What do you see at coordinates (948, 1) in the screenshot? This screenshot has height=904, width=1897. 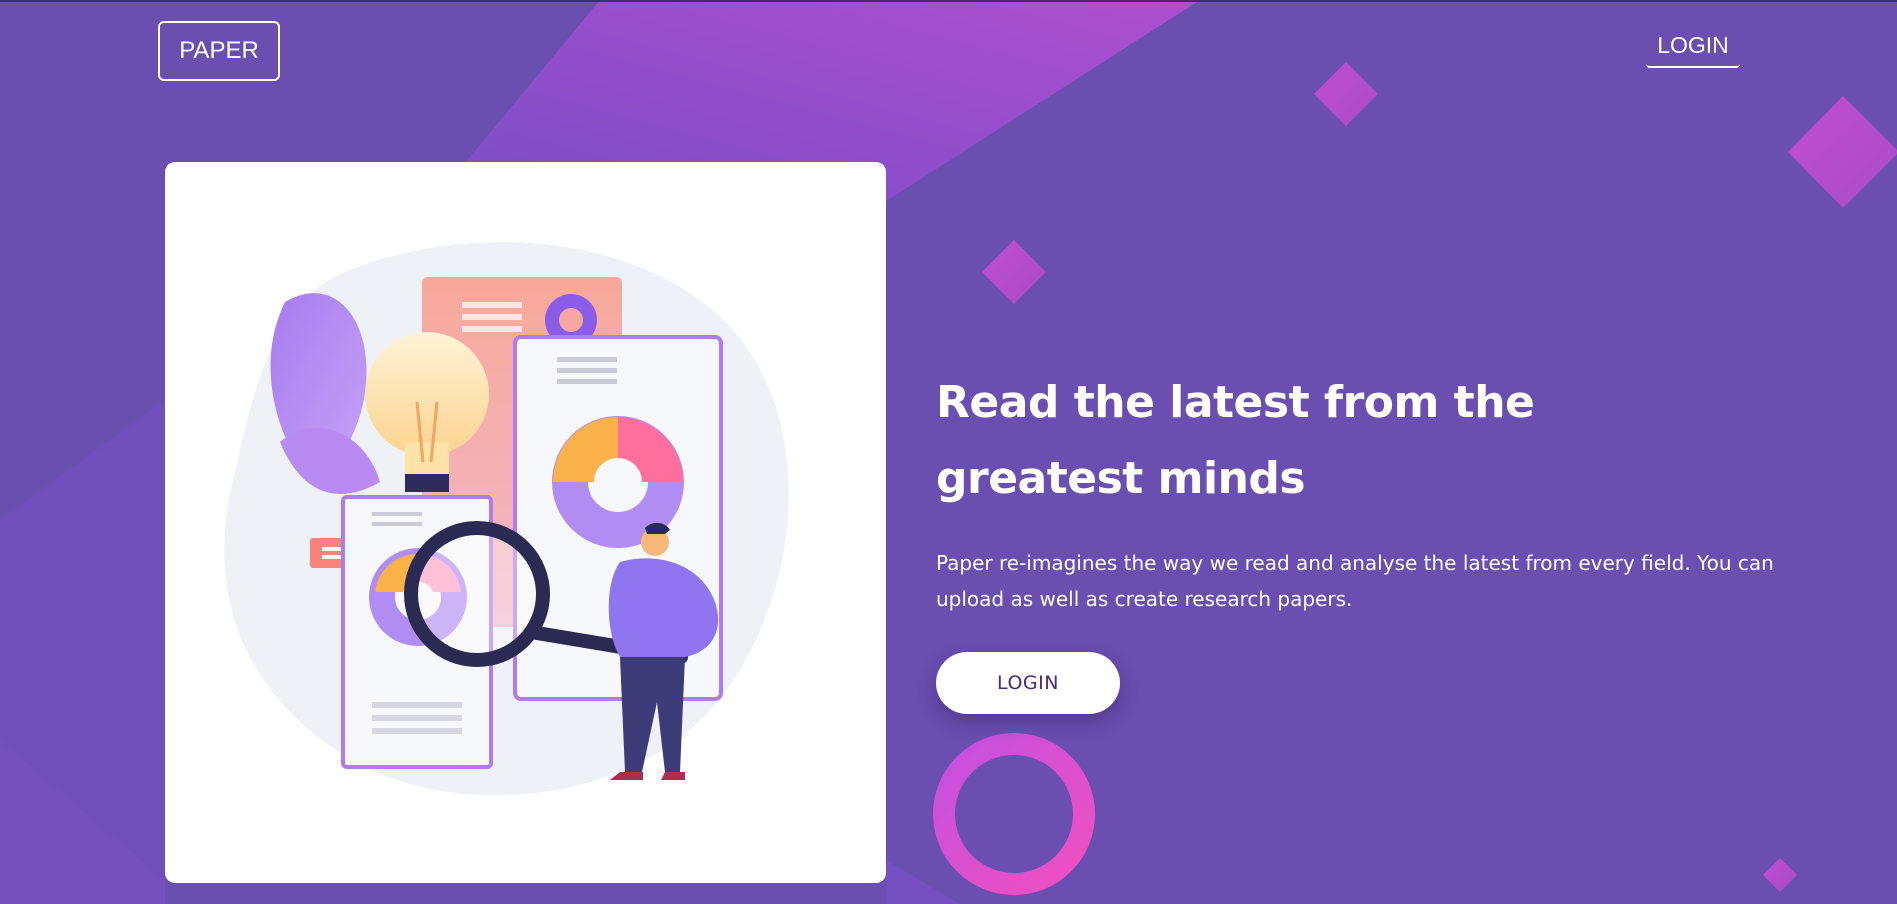 I see `top-border` at bounding box center [948, 1].